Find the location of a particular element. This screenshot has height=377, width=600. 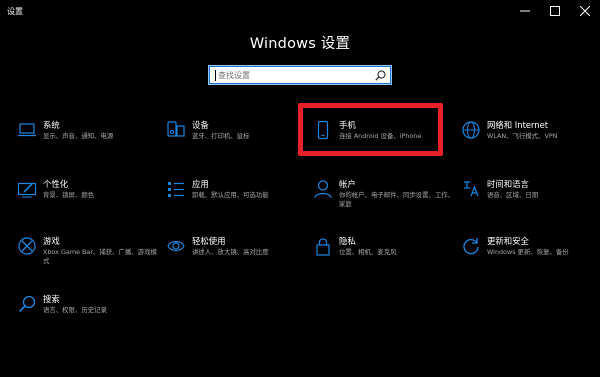

globe-icon is located at coordinates (471, 130).